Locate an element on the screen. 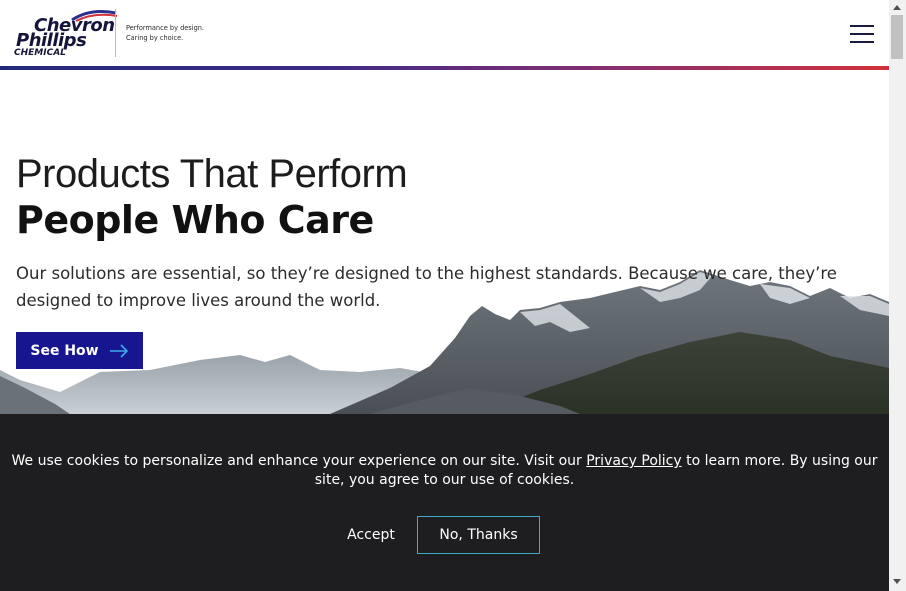  scroll-down-arrow-icon is located at coordinates (897, 582).